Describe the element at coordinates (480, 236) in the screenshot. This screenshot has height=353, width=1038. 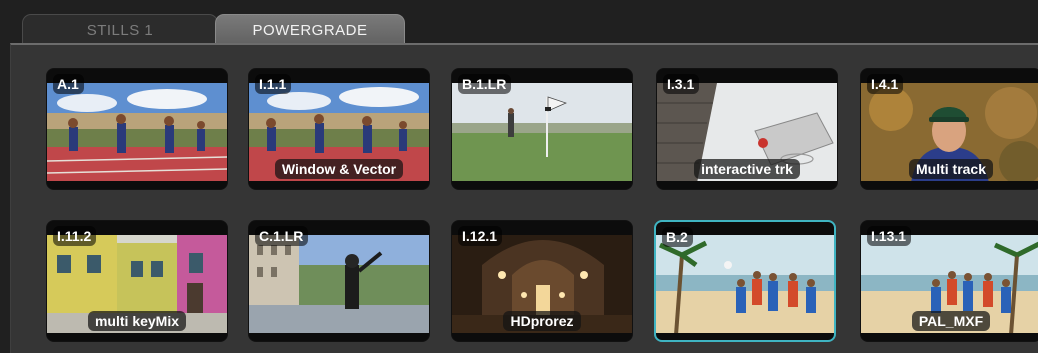
I see `still-id: I.12.1` at that location.